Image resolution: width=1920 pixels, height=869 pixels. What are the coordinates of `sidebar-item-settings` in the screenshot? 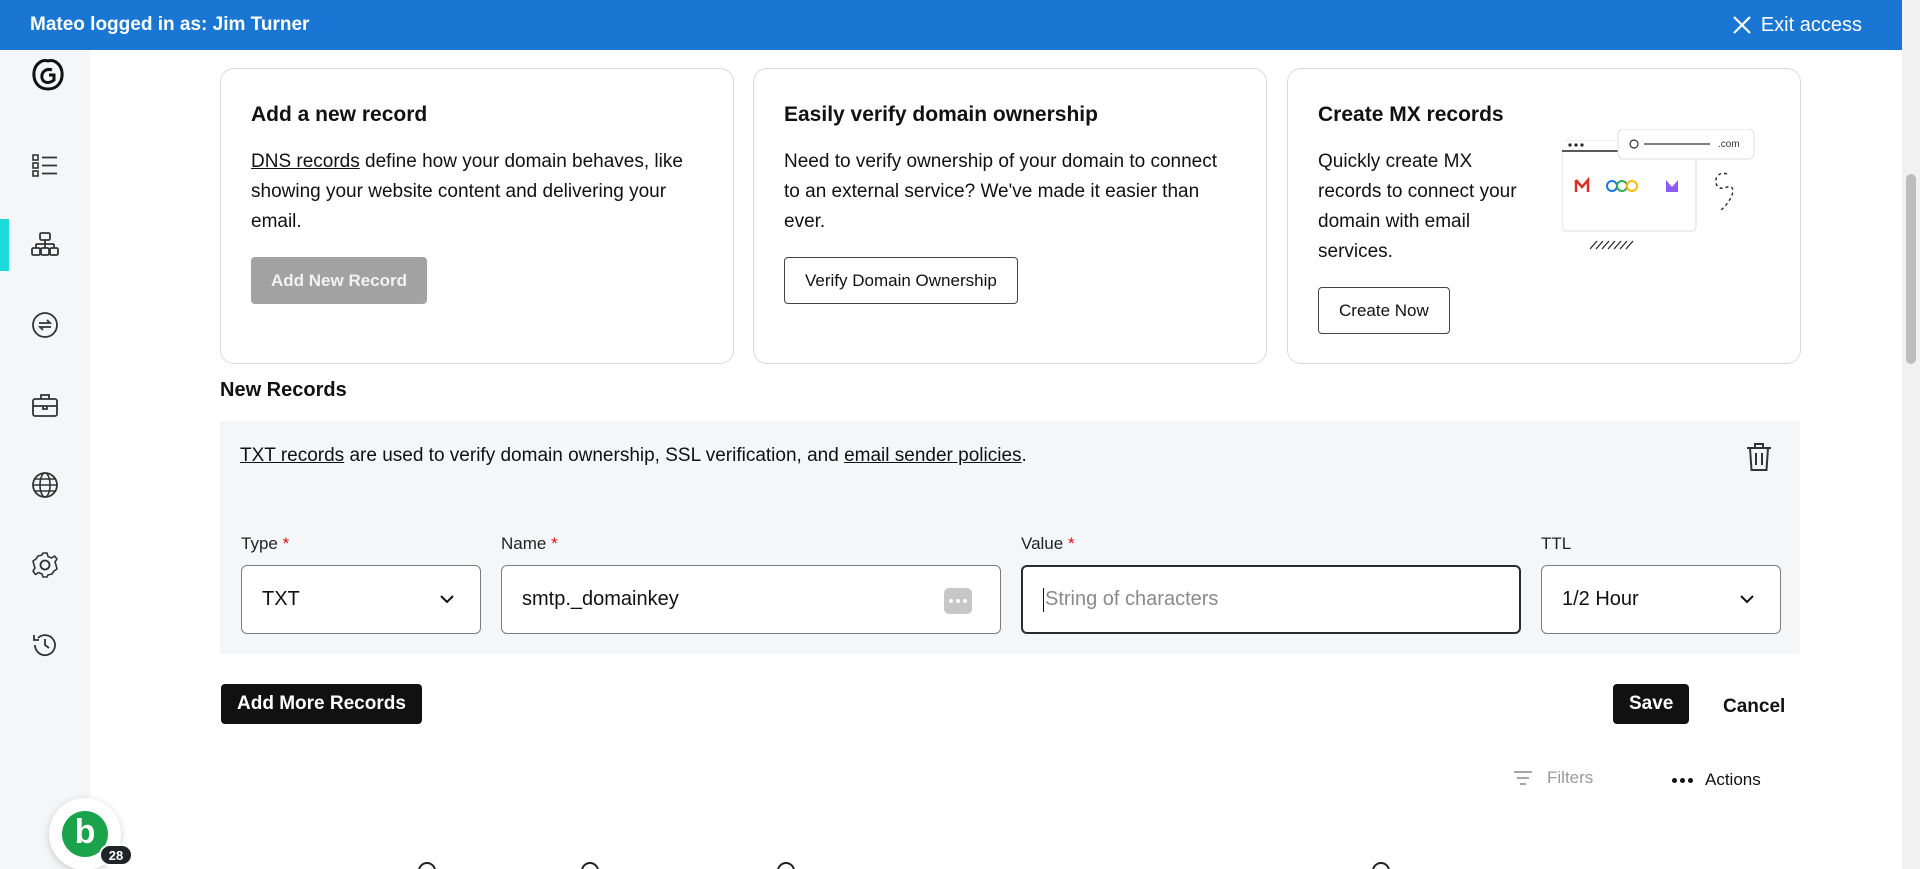 It's located at (45, 565).